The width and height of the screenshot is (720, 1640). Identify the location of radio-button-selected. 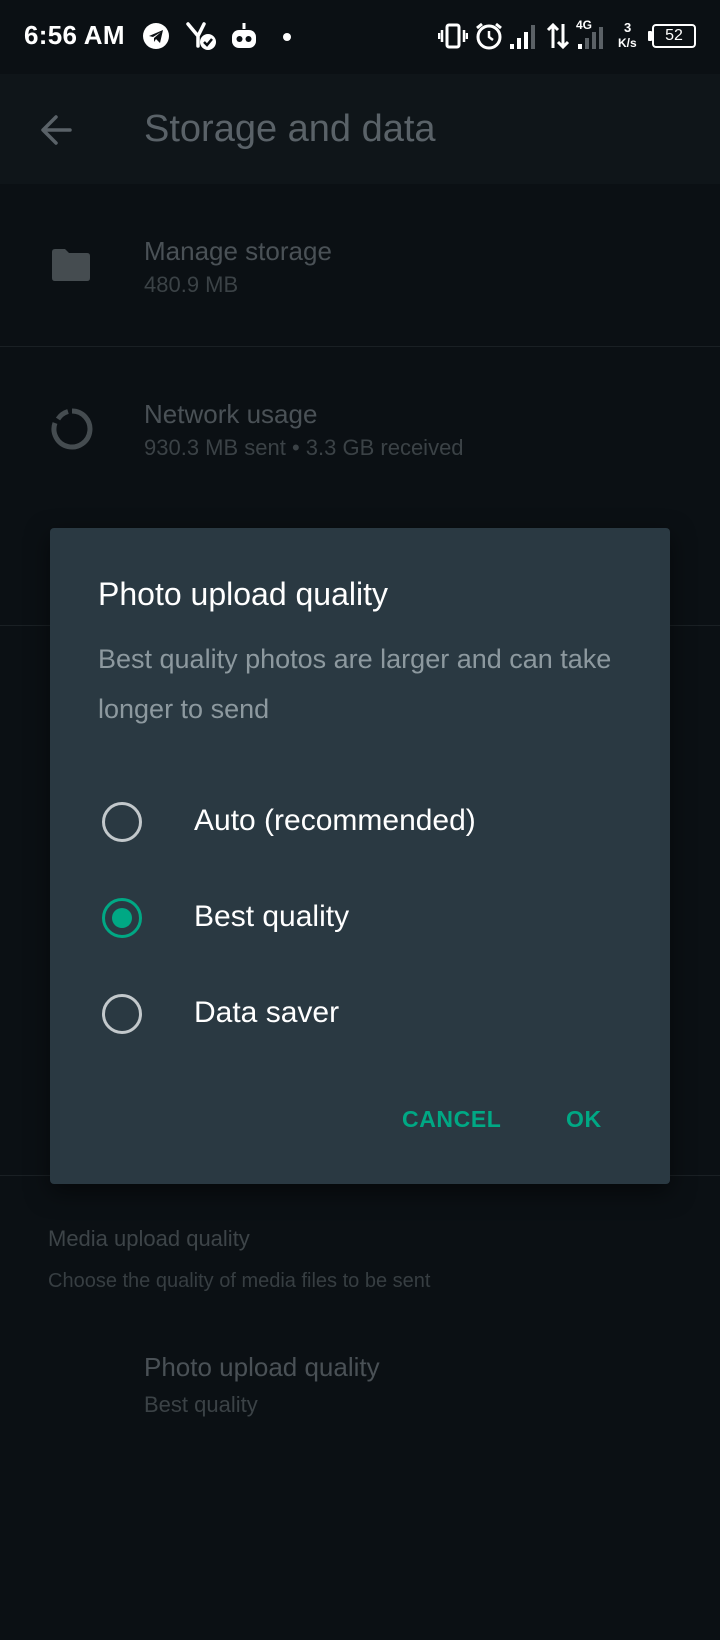
(122, 918).